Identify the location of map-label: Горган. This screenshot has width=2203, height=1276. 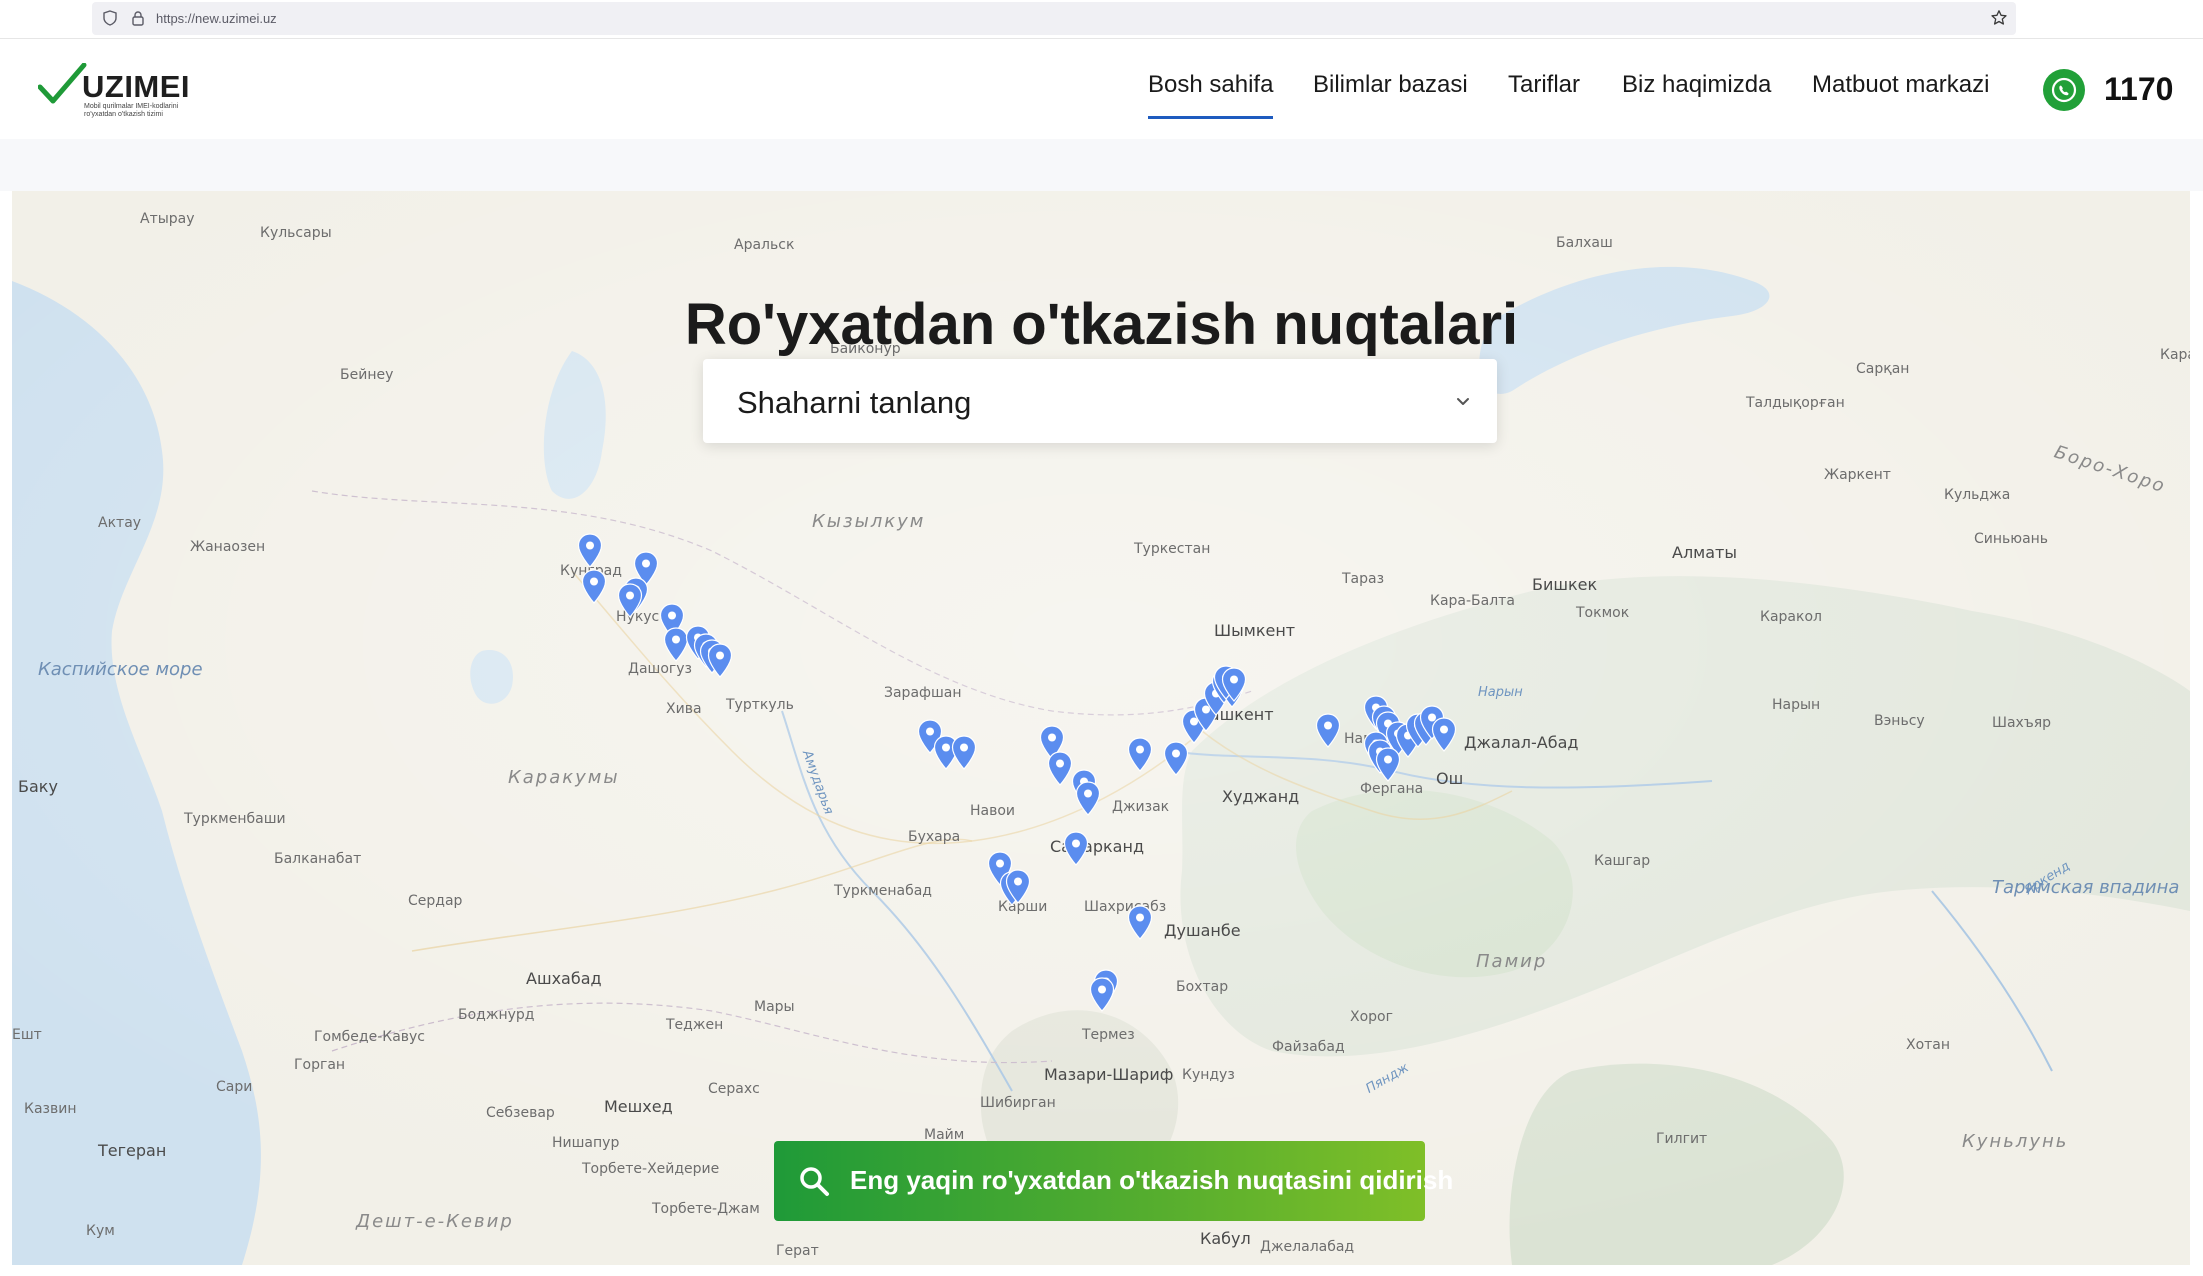
(320, 1065).